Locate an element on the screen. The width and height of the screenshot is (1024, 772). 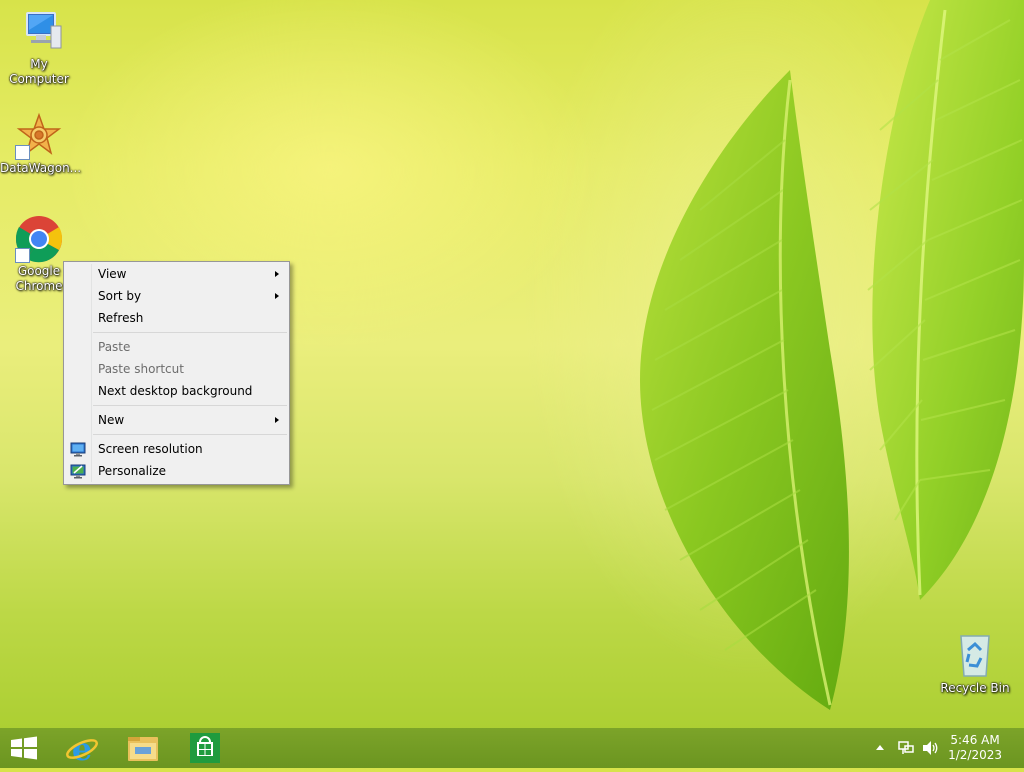
volume-icon is located at coordinates (930, 748).